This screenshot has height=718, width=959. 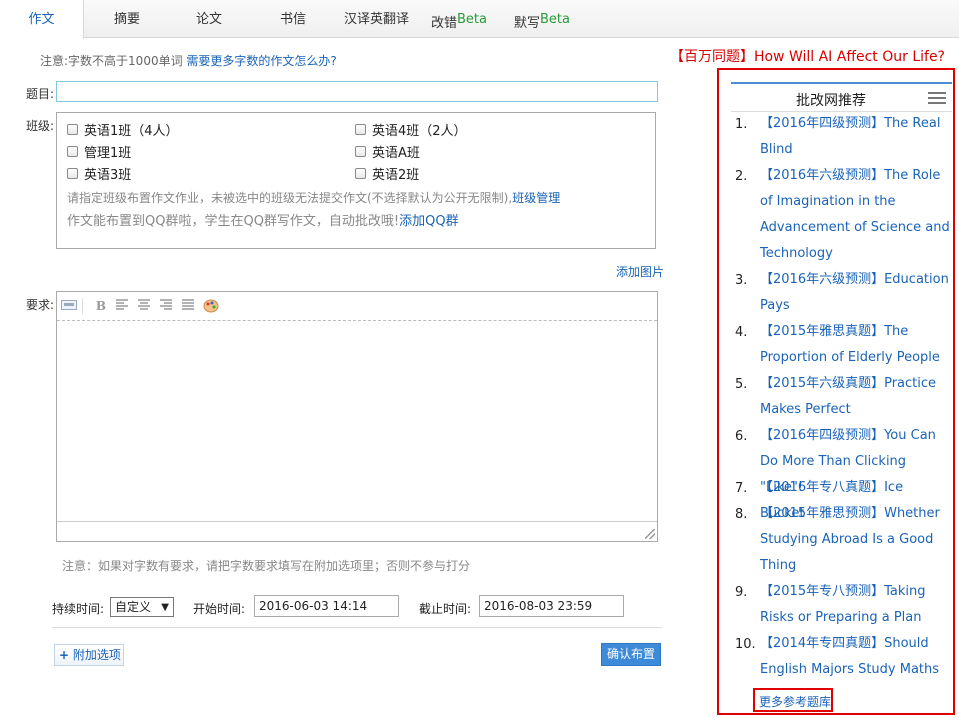 What do you see at coordinates (428, 221) in the screenshot?
I see `add-qq-group-link: 添加QQ群` at bounding box center [428, 221].